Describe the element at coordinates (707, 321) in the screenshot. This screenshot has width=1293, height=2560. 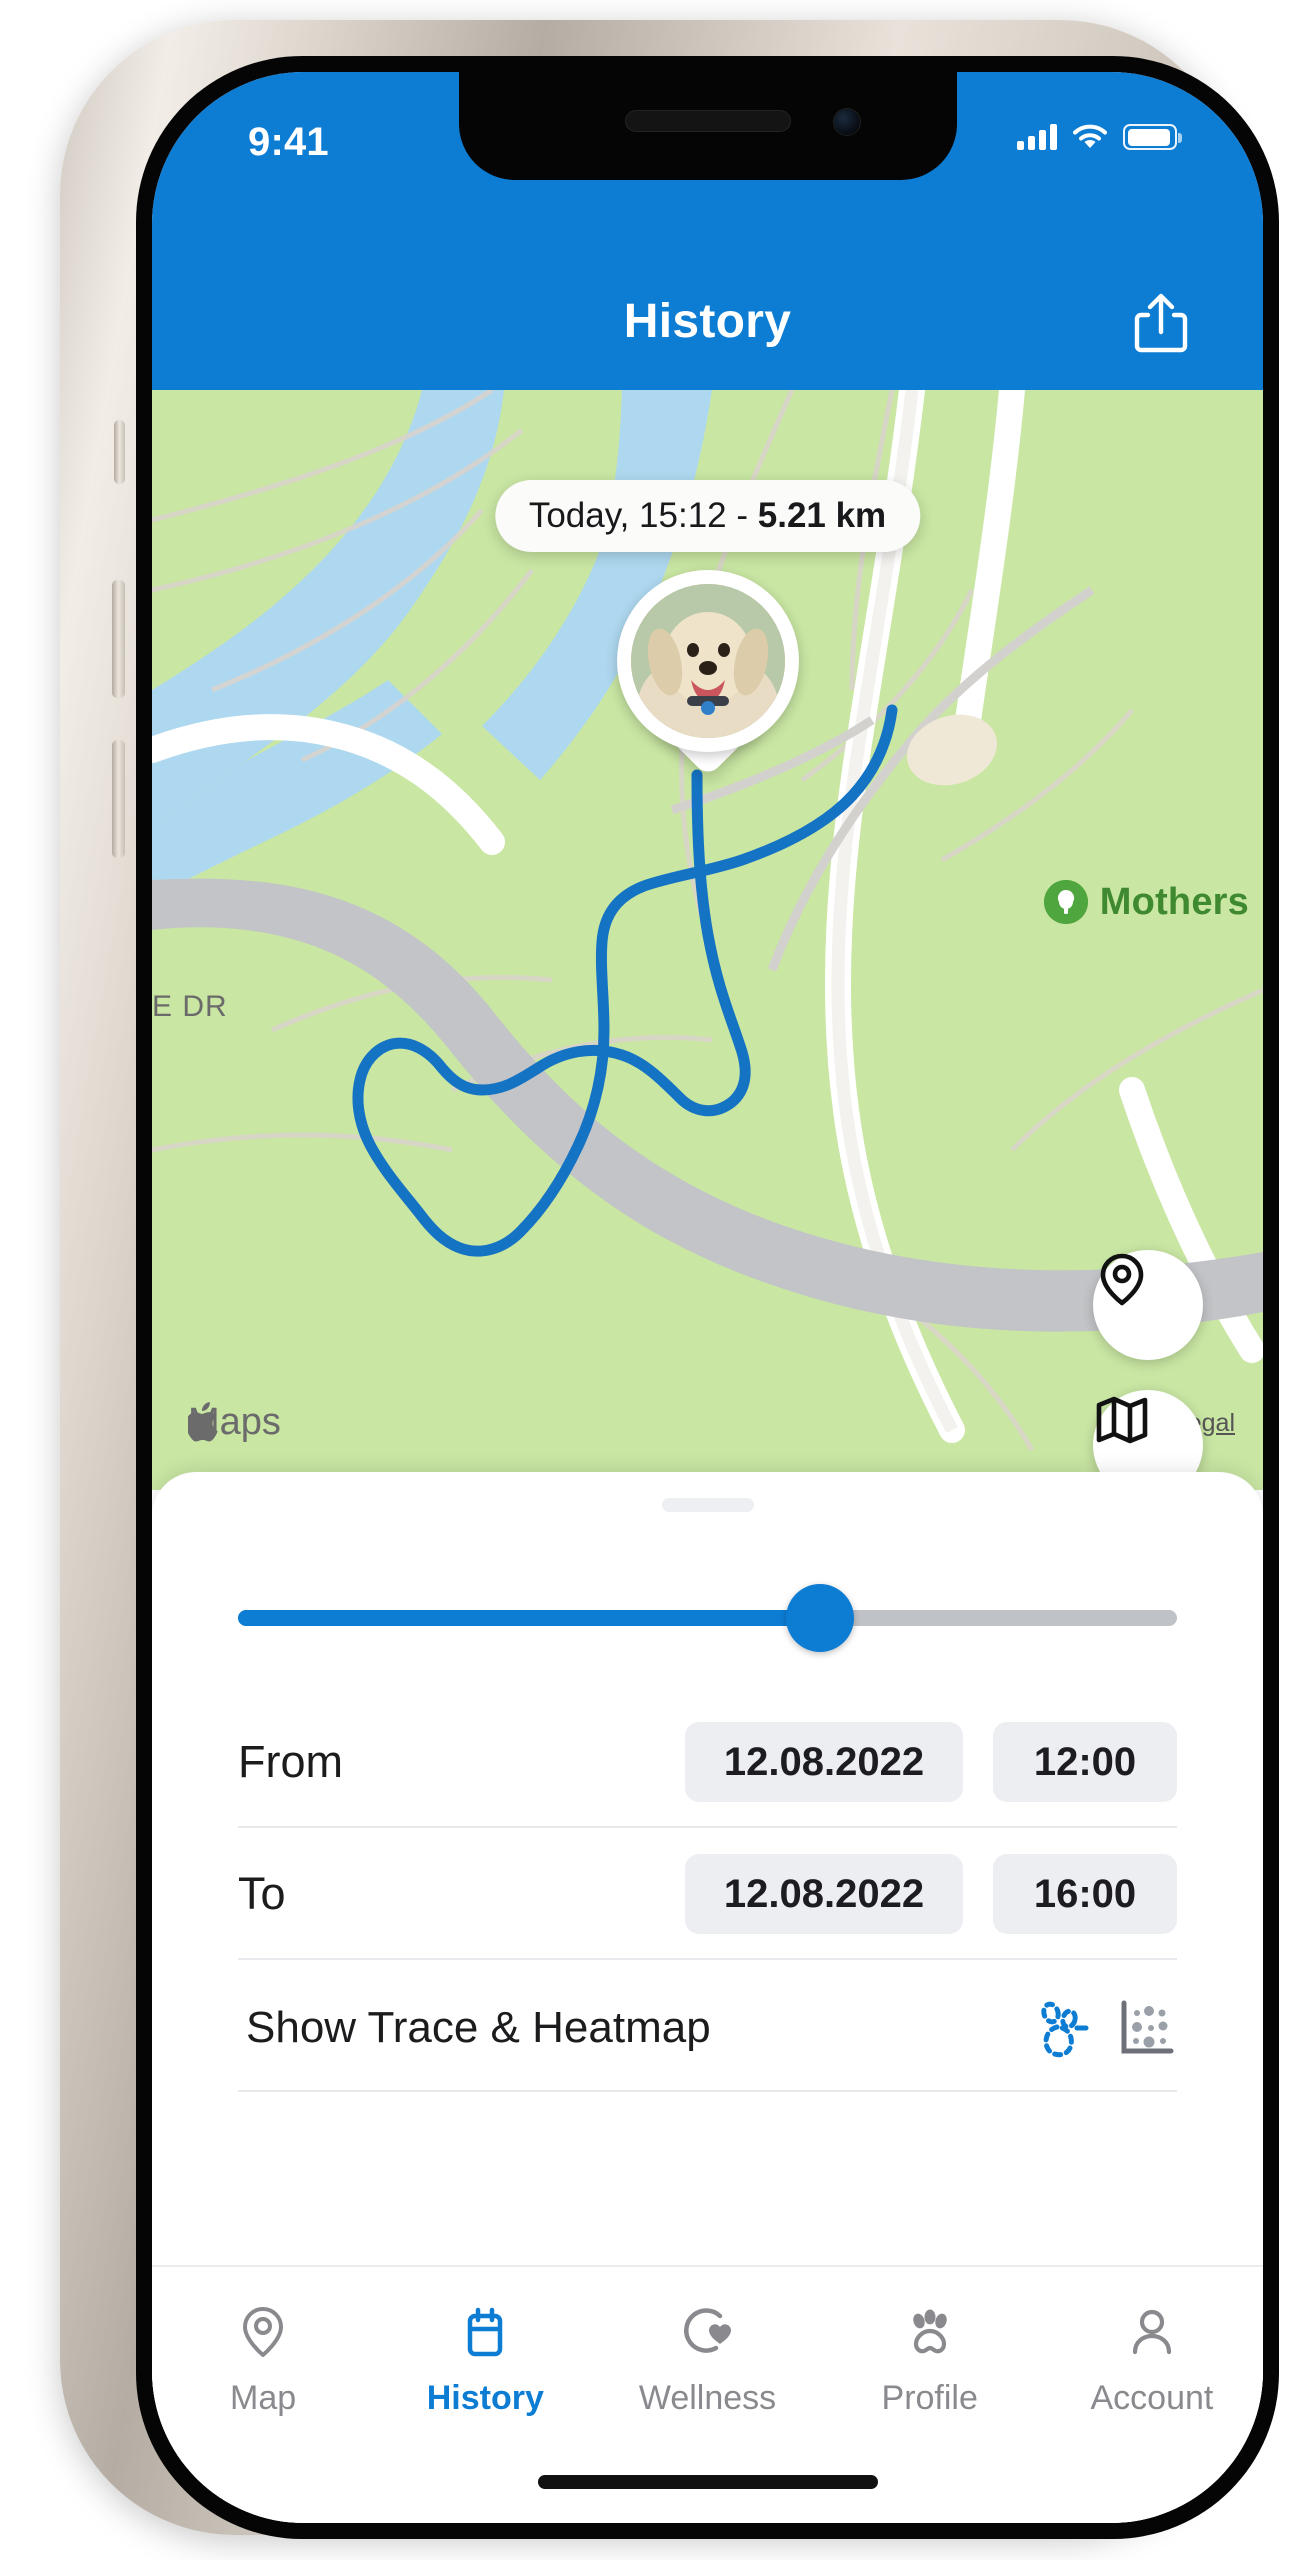
I see `page-title: History` at that location.